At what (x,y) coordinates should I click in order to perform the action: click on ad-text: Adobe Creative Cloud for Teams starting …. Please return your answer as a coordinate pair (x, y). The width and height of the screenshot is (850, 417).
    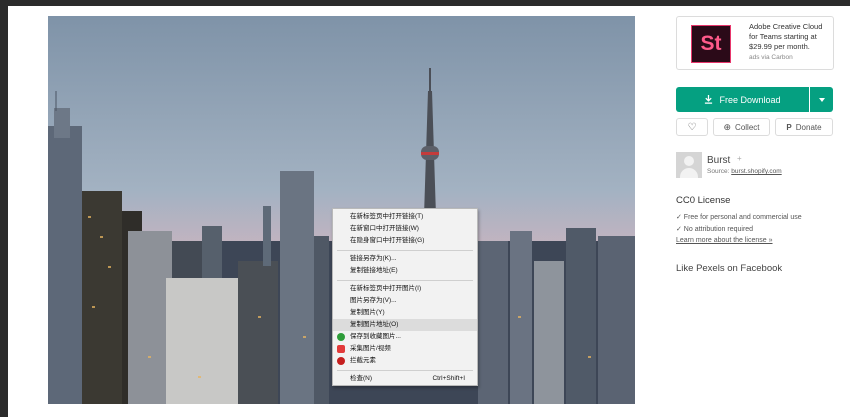
    Looking at the image, I should click on (789, 37).